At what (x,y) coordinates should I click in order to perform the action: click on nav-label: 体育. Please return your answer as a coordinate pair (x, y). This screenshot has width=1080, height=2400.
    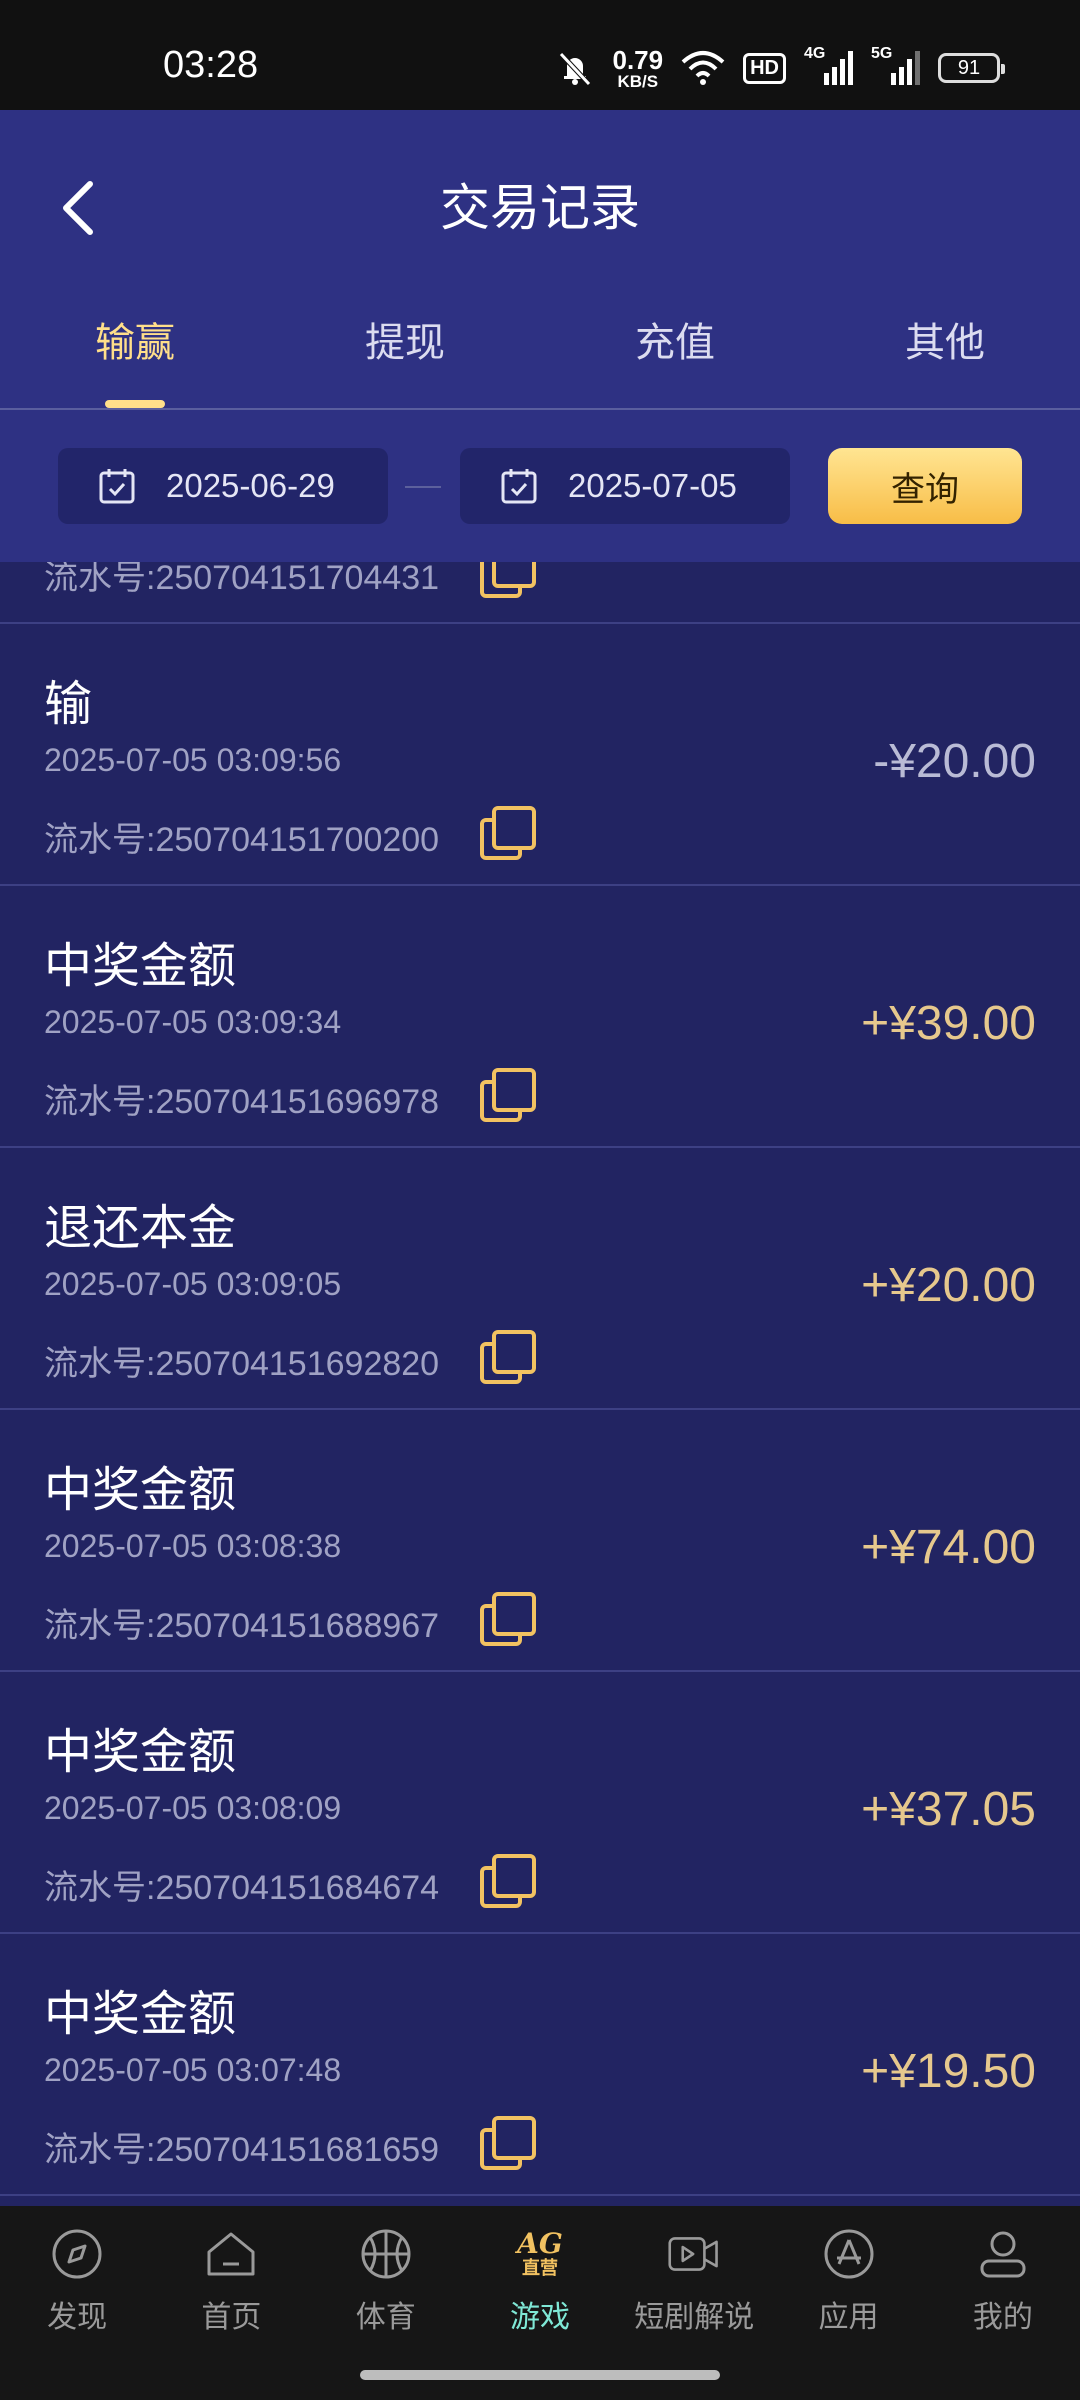
    Looking at the image, I should click on (385, 2317).